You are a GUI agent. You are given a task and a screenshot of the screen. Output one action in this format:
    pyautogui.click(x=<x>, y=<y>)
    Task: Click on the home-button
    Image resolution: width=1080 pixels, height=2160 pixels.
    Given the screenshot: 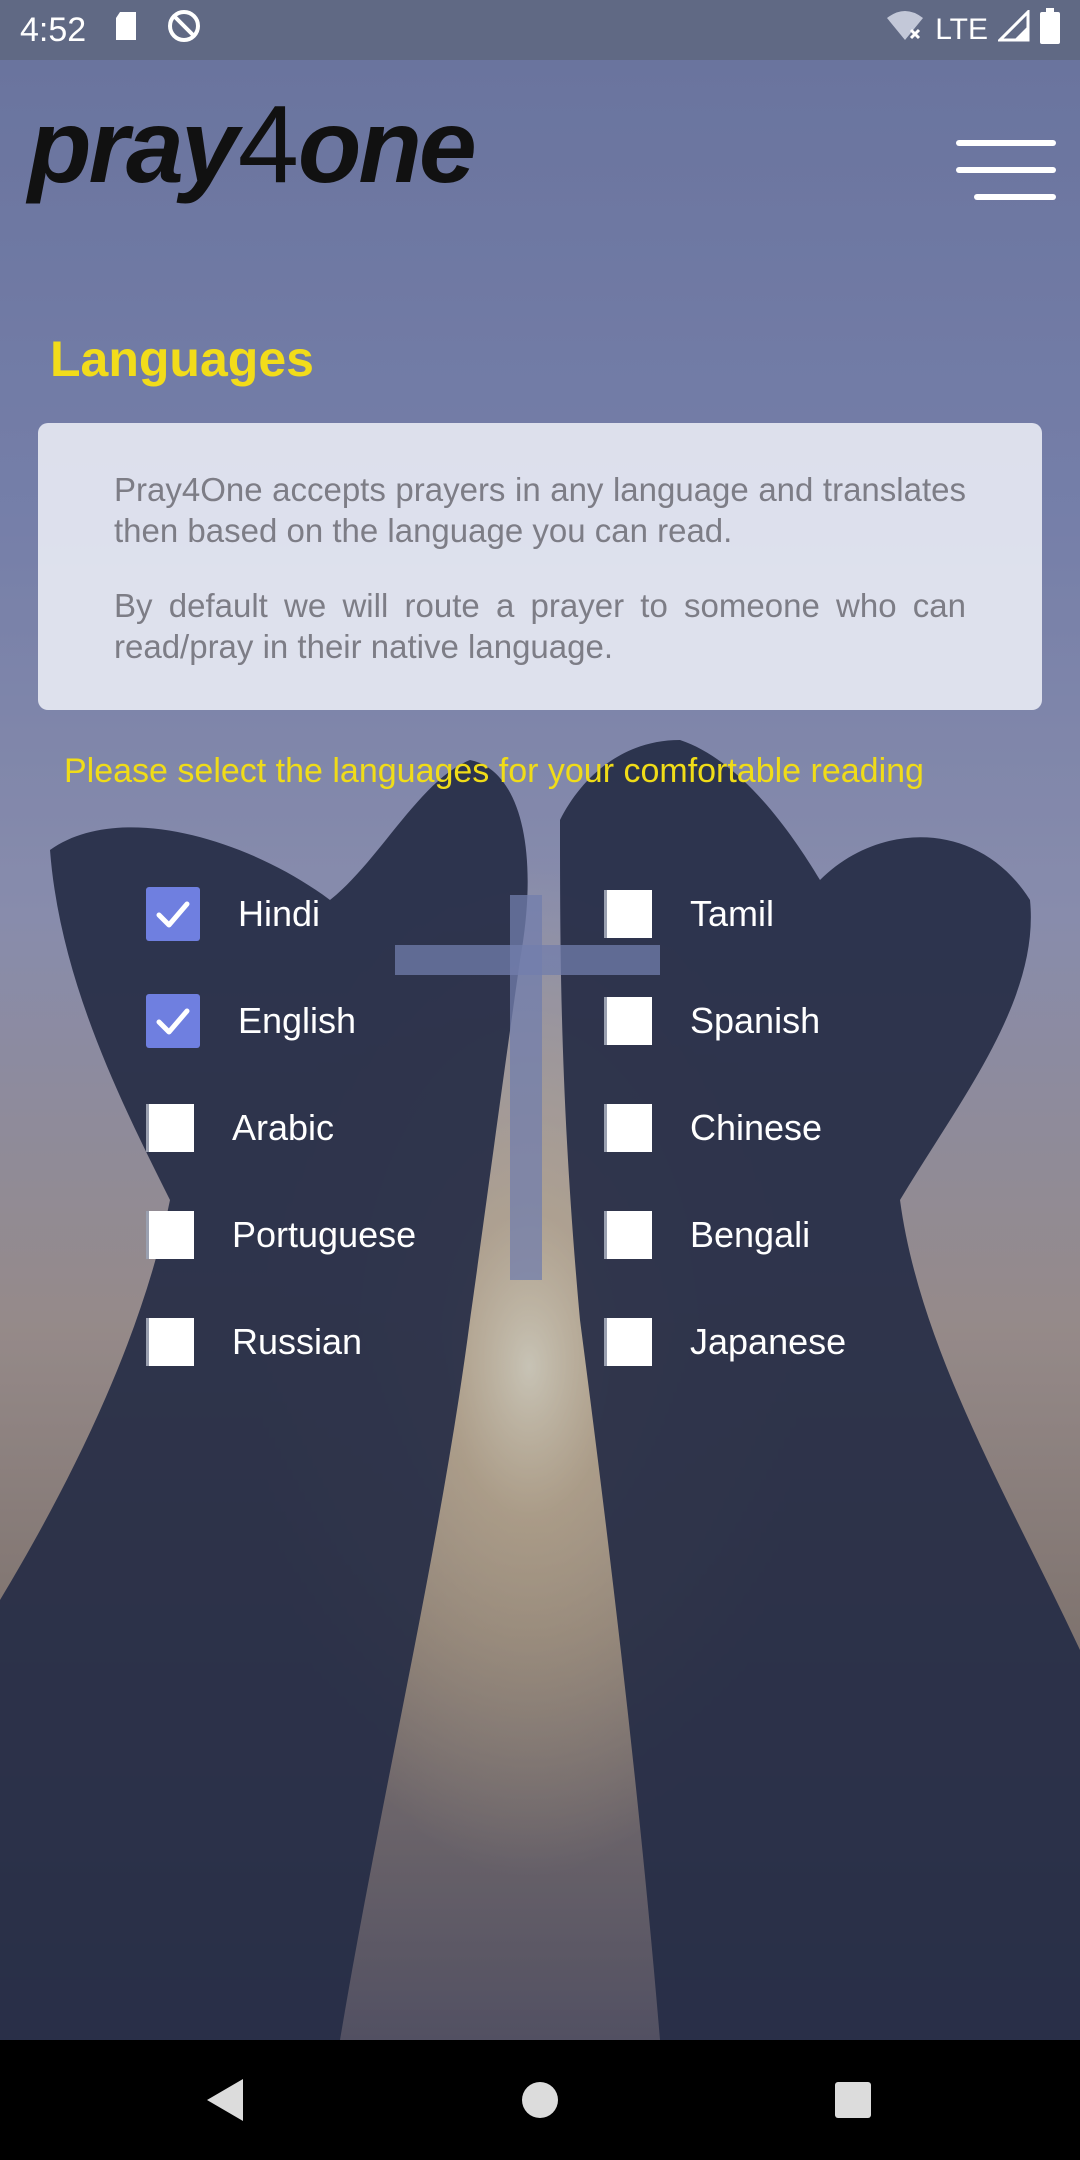 What is the action you would take?
    pyautogui.click(x=540, y=2100)
    